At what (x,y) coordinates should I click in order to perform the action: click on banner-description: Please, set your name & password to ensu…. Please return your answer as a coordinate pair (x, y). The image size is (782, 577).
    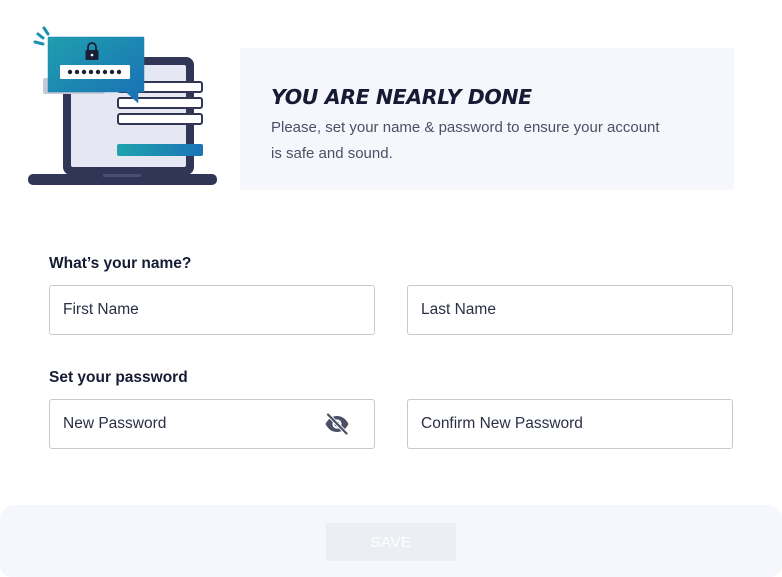
    Looking at the image, I should click on (465, 140).